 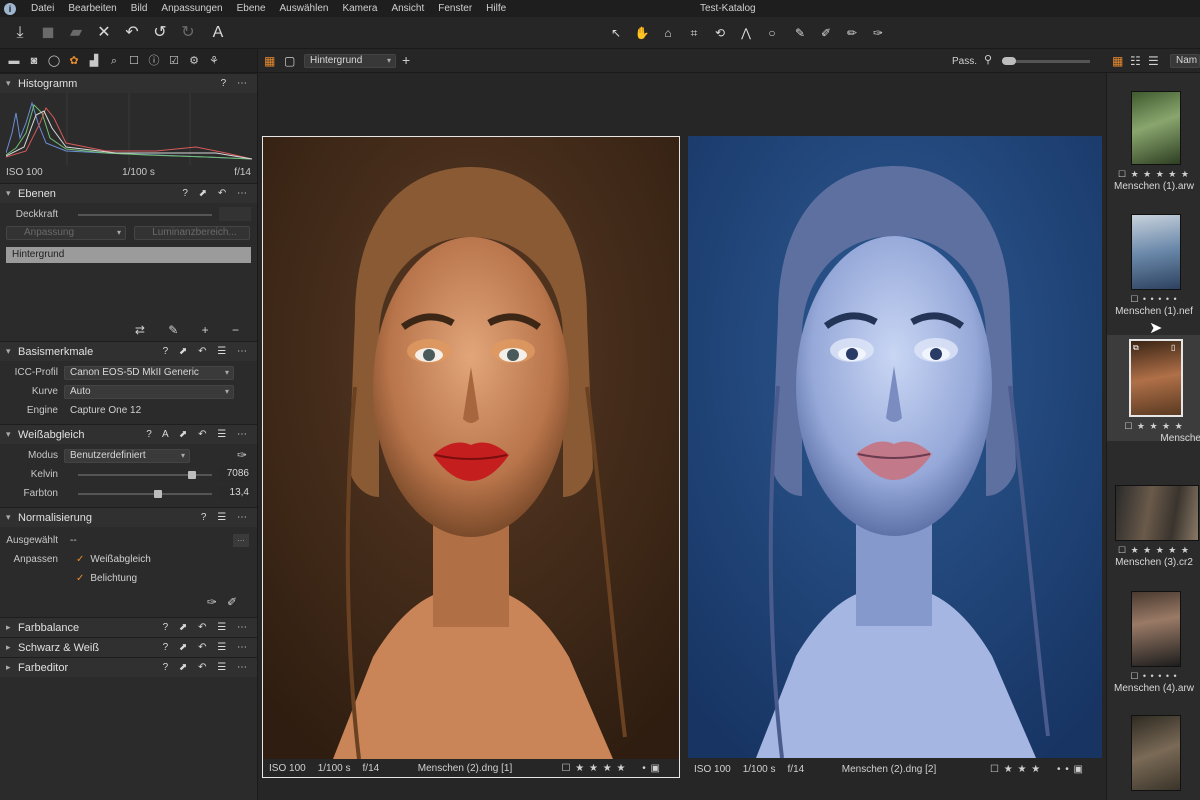 What do you see at coordinates (878, 33) in the screenshot?
I see `picker-icon: ✑` at bounding box center [878, 33].